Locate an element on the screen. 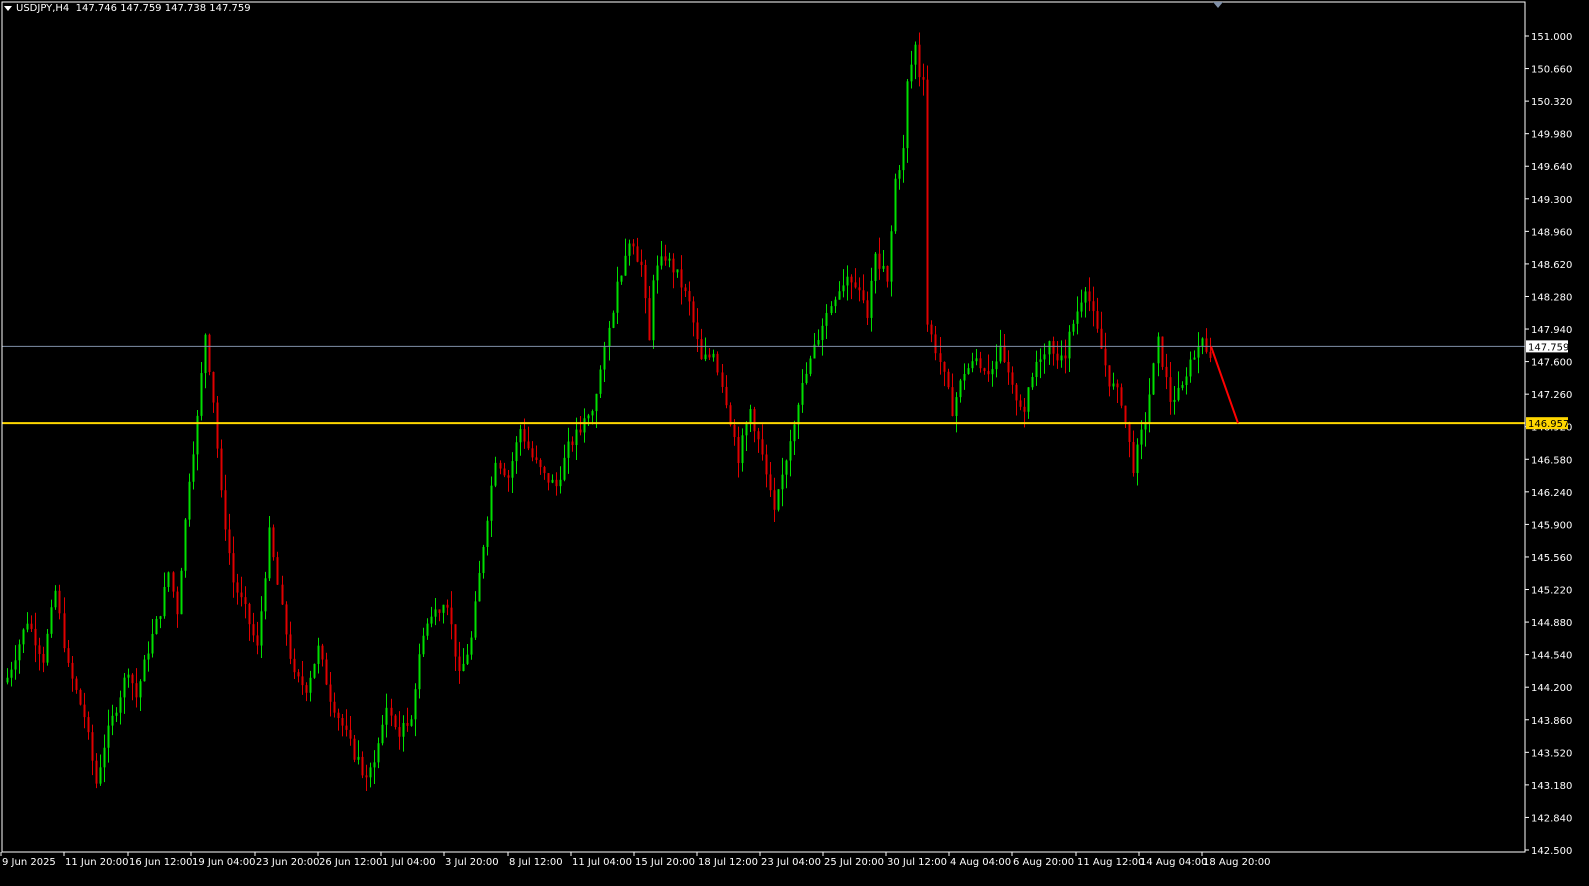 This screenshot has width=1589, height=886. y-tick-label: 143.180 is located at coordinates (1551, 786).